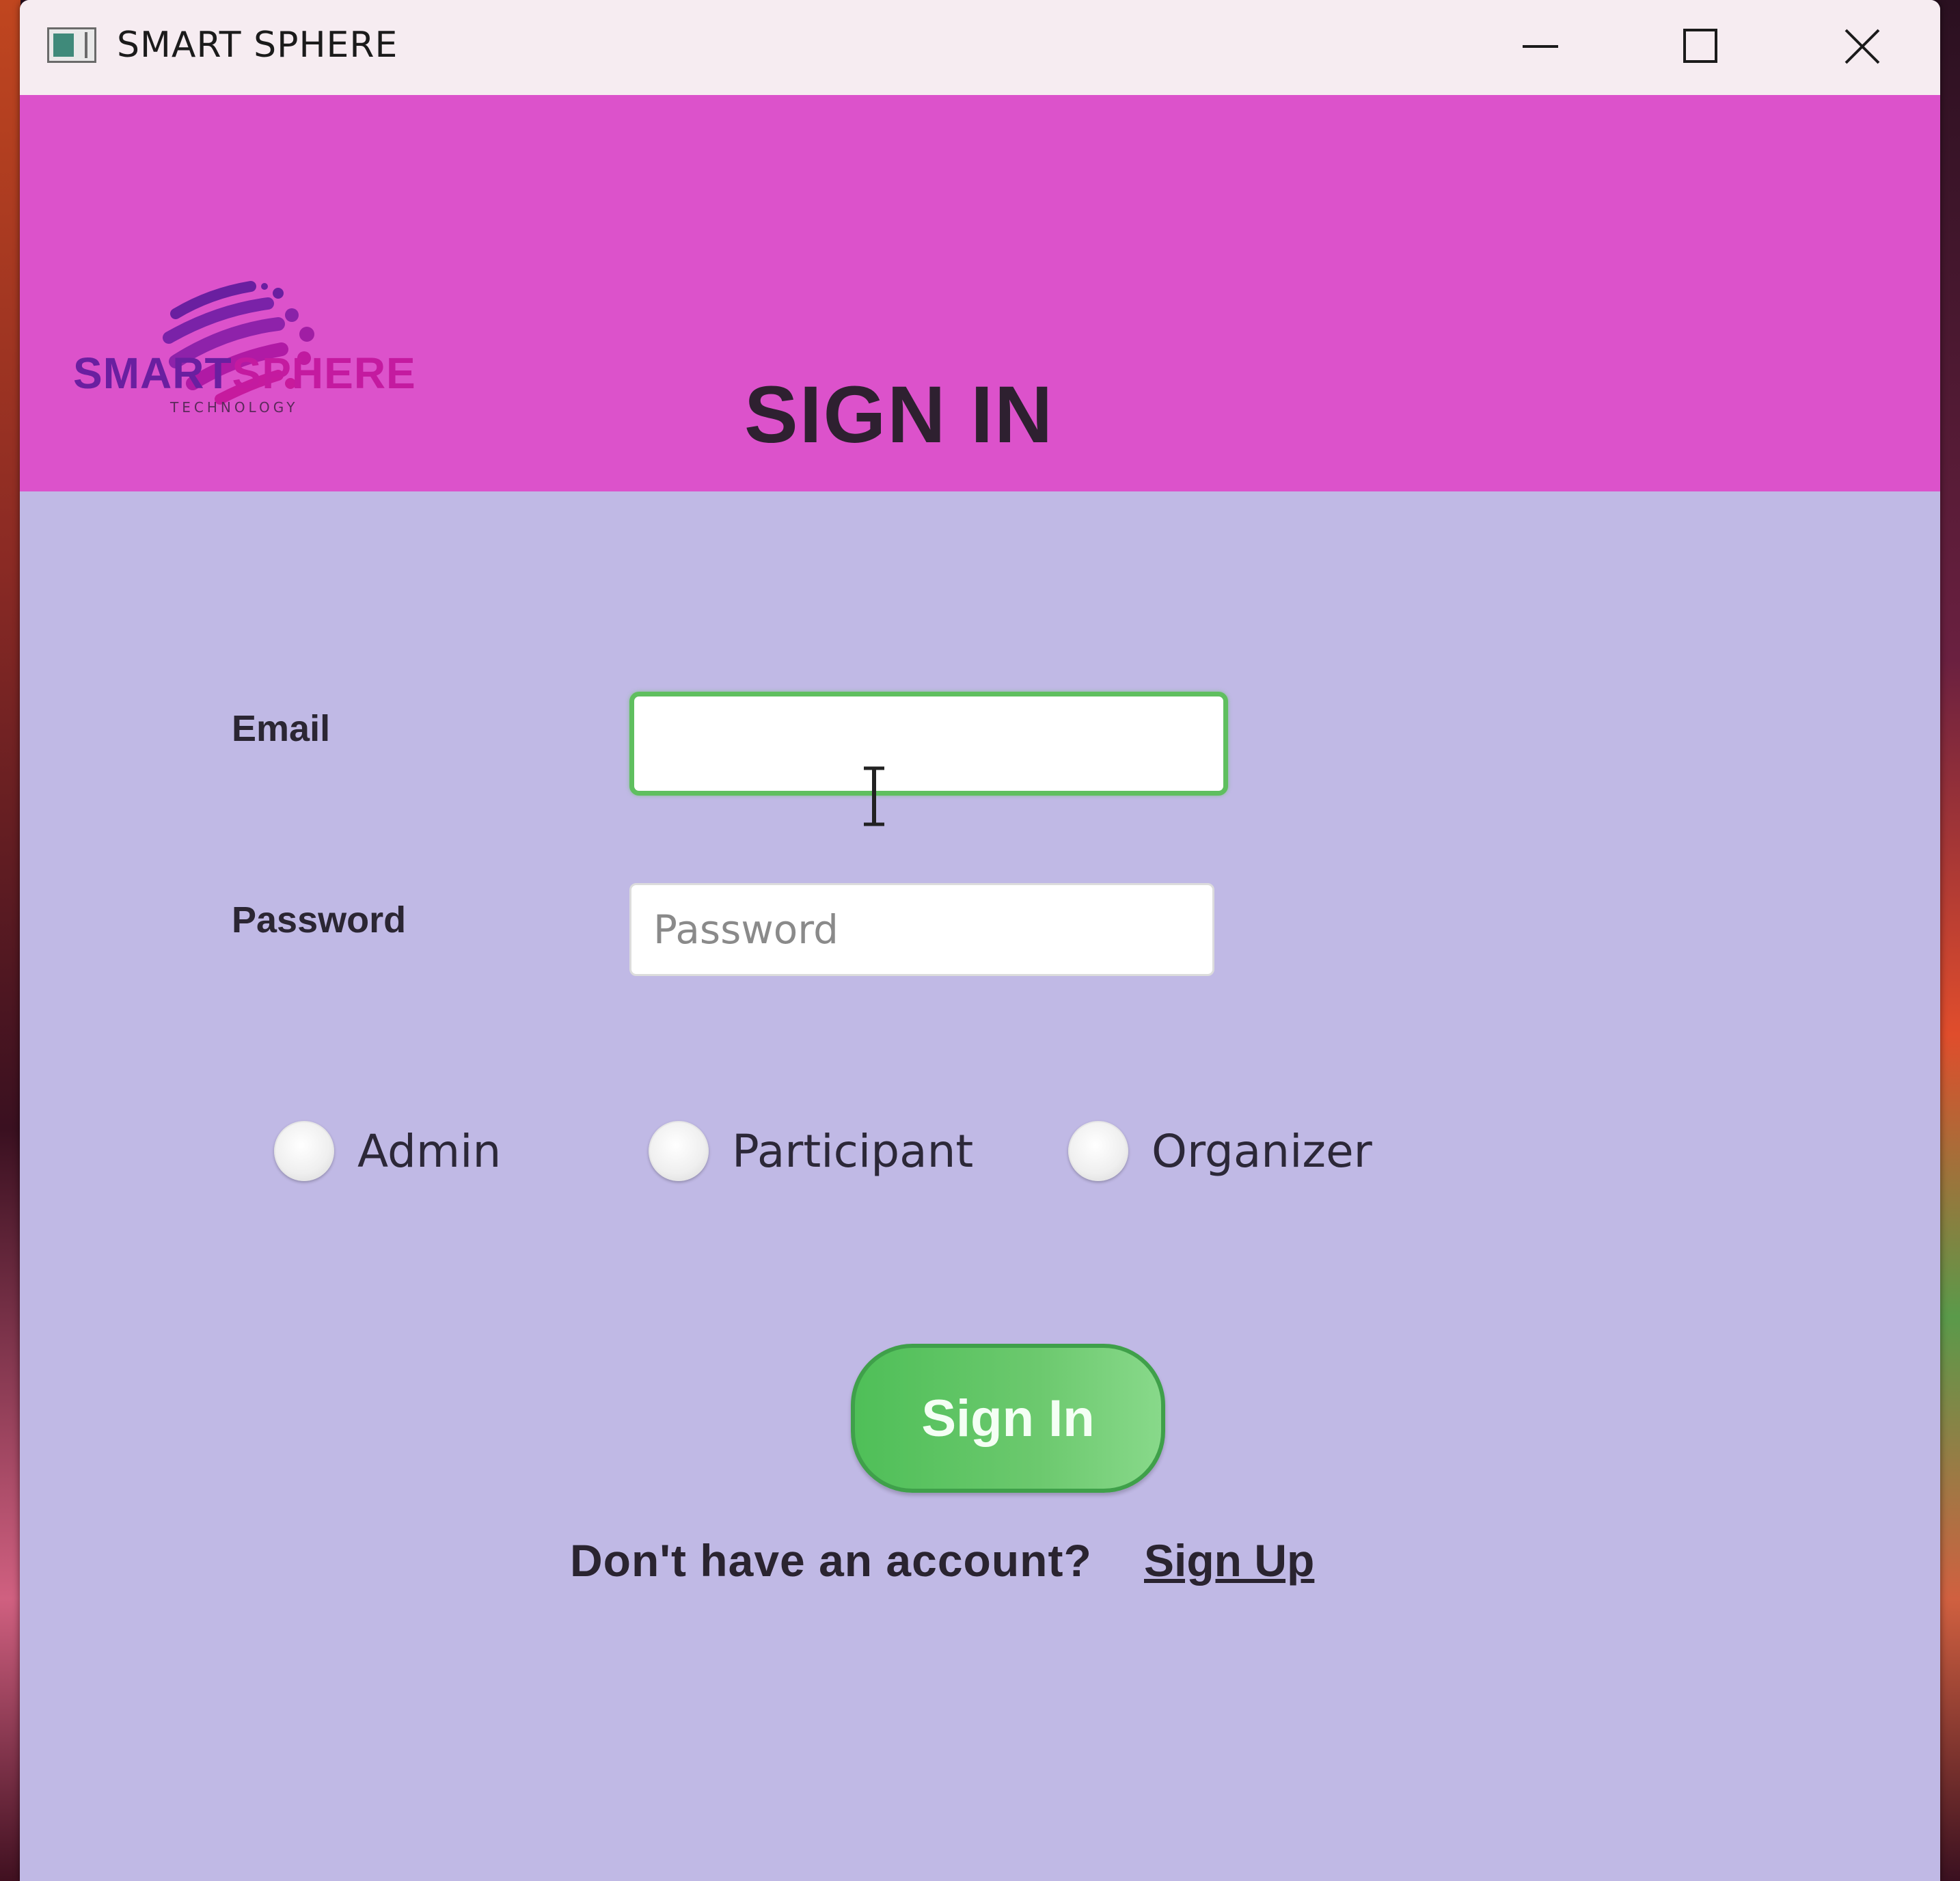 This screenshot has height=1881, width=1960. What do you see at coordinates (928, 744) in the screenshot?
I see `email-field` at bounding box center [928, 744].